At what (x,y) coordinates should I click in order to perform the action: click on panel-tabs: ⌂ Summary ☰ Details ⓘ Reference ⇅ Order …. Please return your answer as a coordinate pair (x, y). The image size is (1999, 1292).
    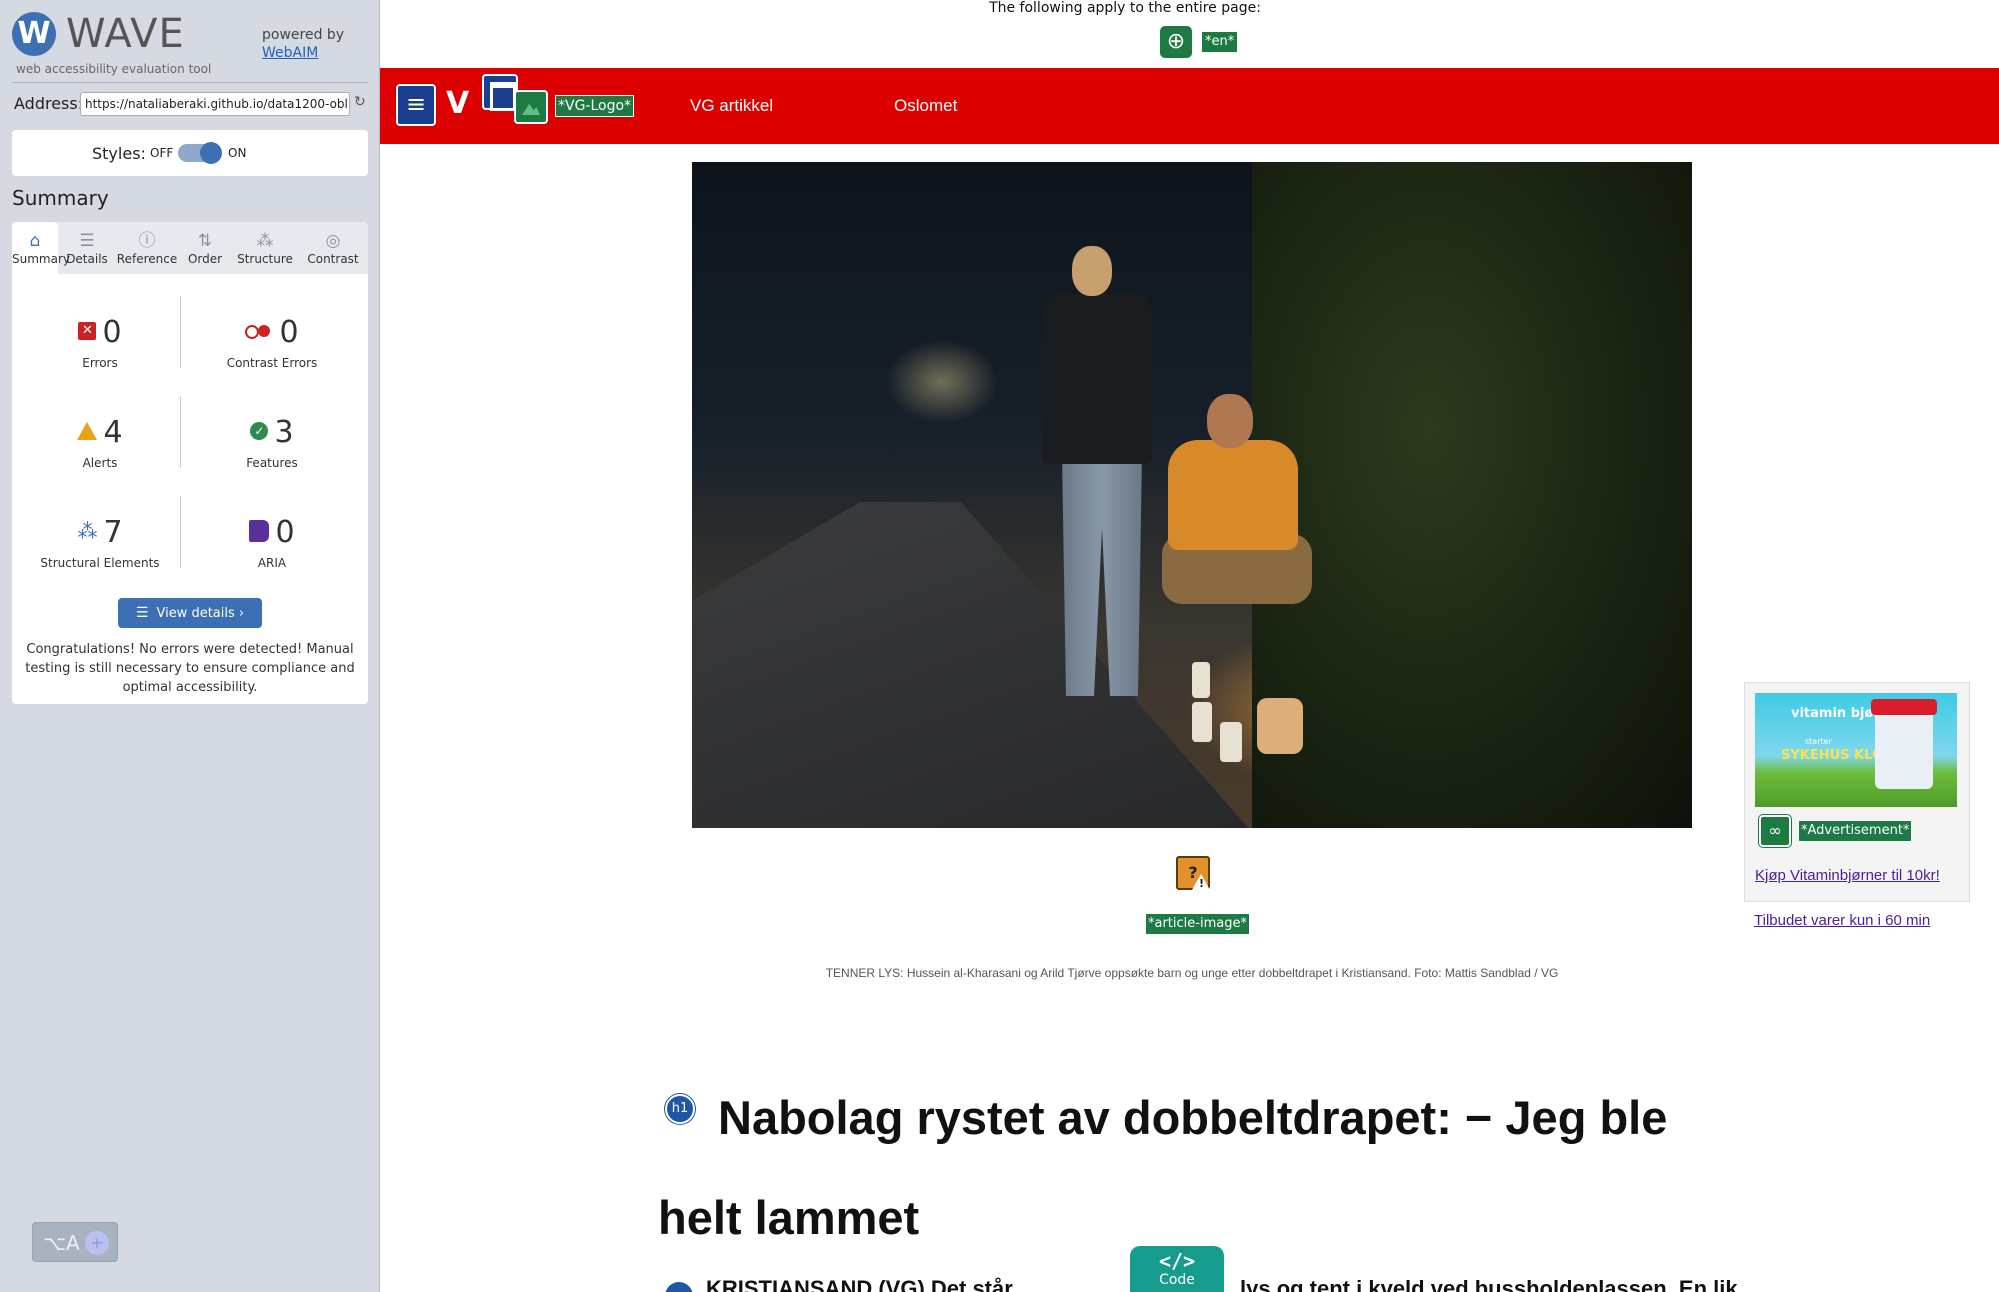
    Looking at the image, I should click on (190, 248).